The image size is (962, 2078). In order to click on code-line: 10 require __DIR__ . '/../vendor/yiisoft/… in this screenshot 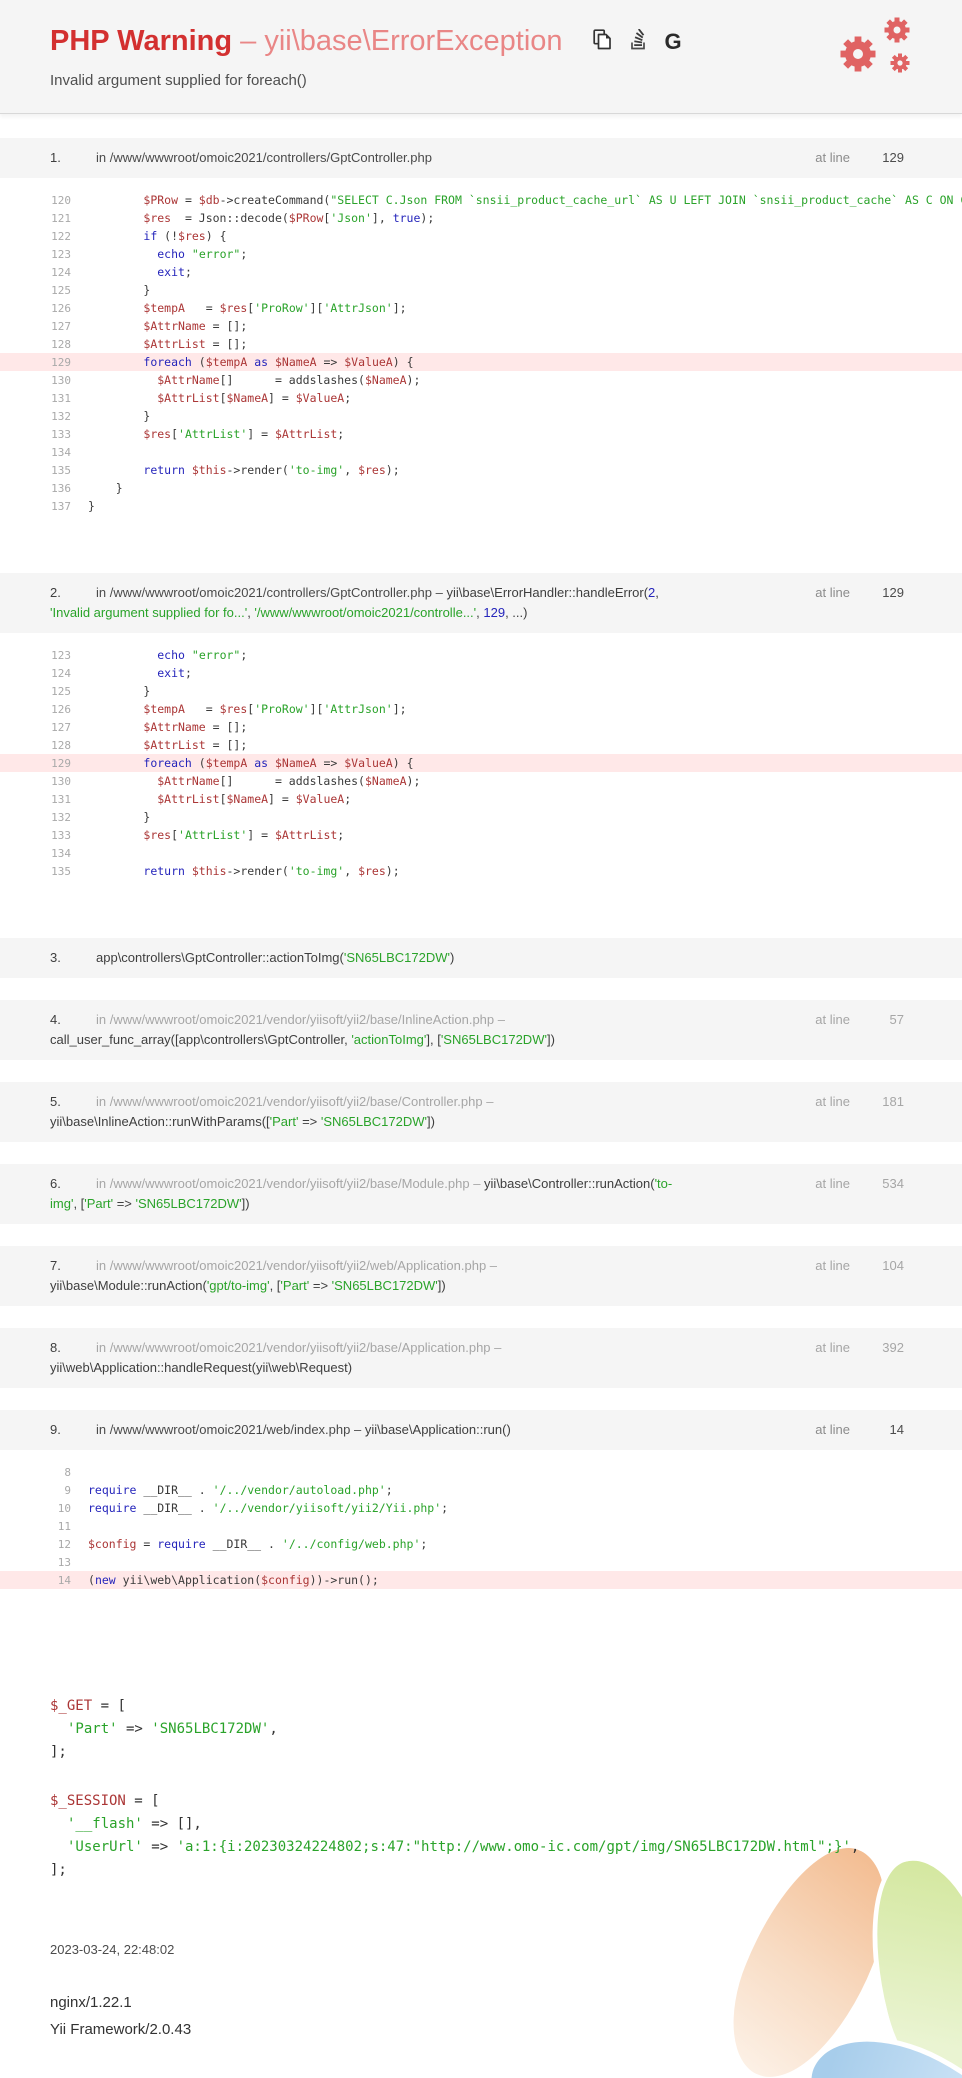, I will do `click(253, 1508)`.